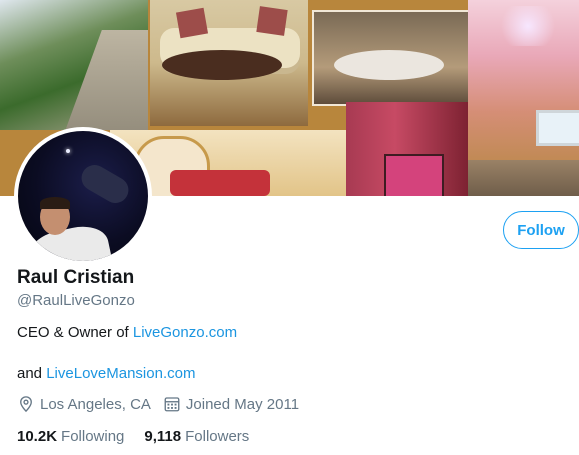 This screenshot has width=579, height=455. What do you see at coordinates (163, 436) in the screenshot?
I see `followers-count: 9,118` at bounding box center [163, 436].